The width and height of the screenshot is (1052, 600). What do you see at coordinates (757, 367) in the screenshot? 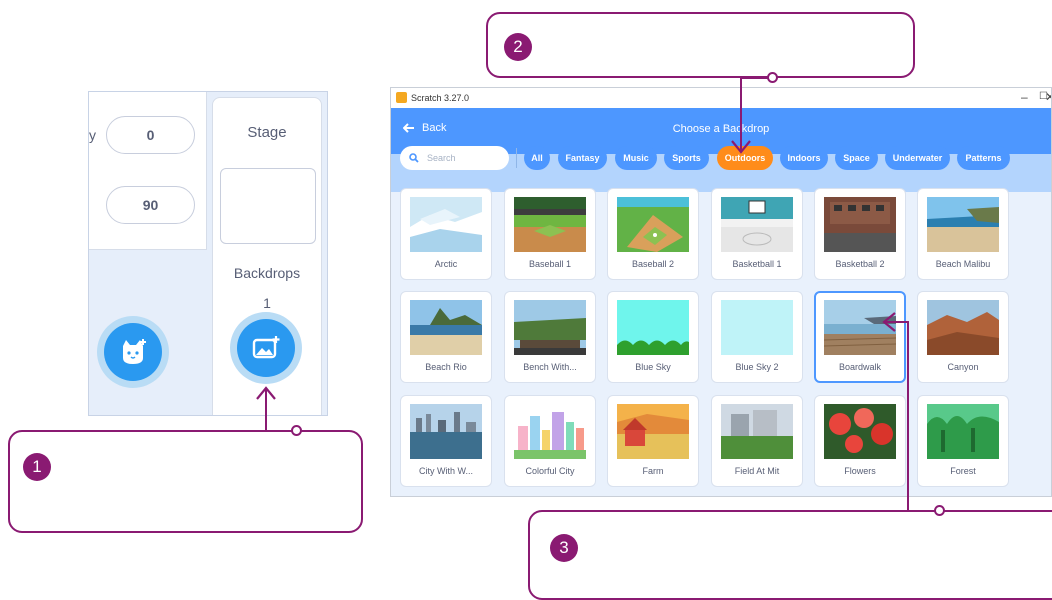
I see `item-label: Blue Sky 2` at bounding box center [757, 367].